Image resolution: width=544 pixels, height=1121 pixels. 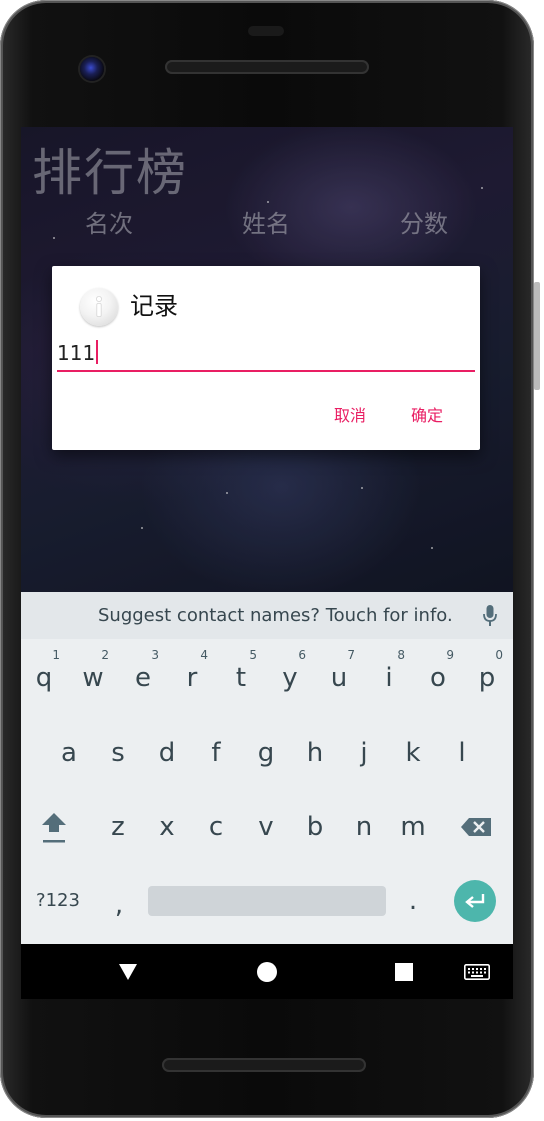 I want to click on top-notch, so click(x=266, y=31).